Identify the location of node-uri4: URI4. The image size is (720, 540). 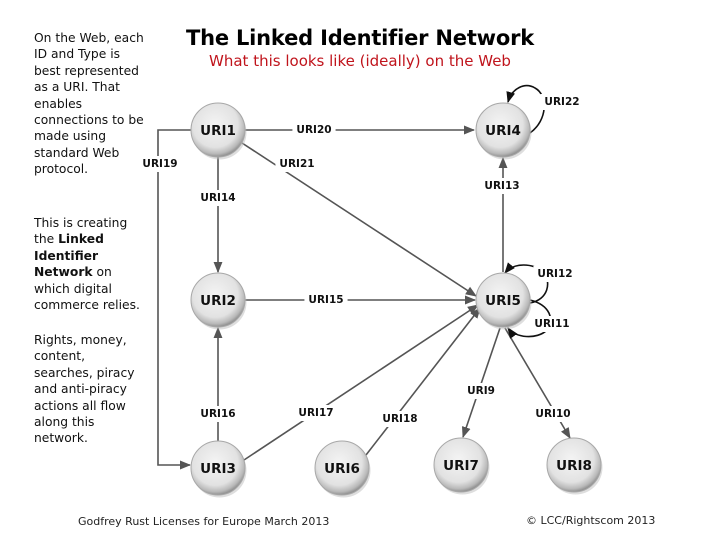
(503, 131).